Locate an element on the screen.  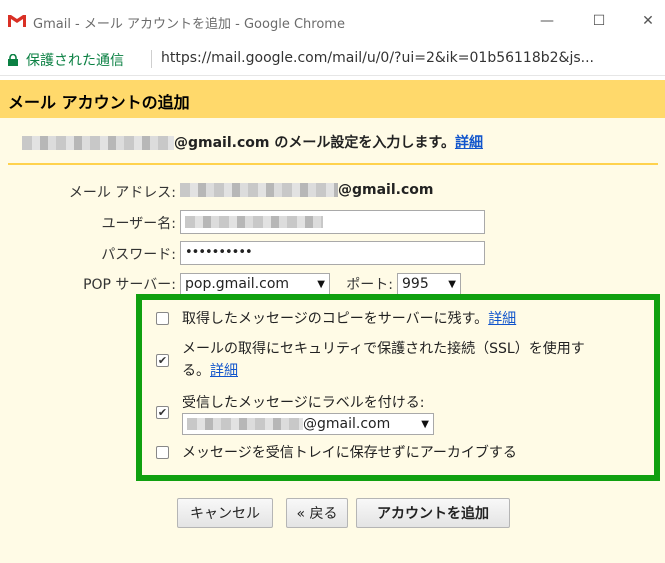
archive-checkbox is located at coordinates (162, 452).